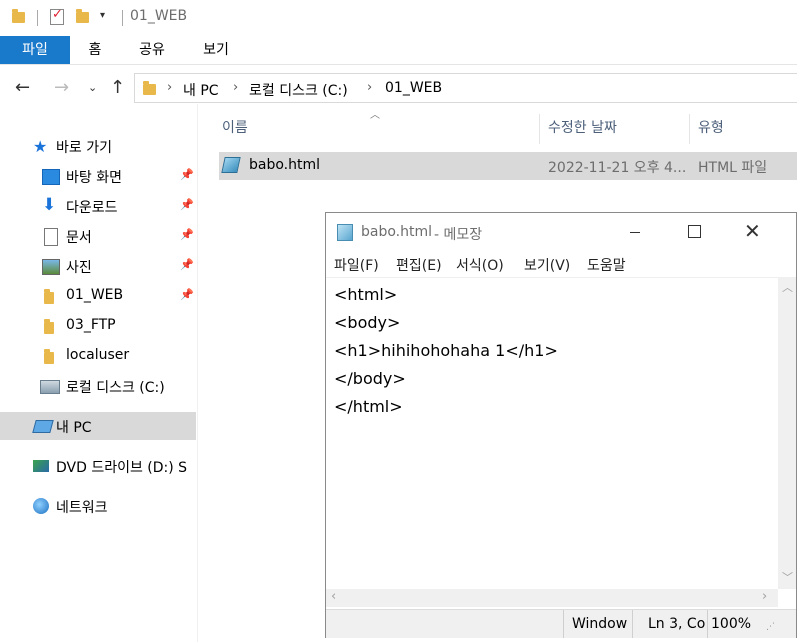 Image resolution: width=797 pixels, height=642 pixels. Describe the element at coordinates (197, 373) in the screenshot. I see `pane-divider` at that location.